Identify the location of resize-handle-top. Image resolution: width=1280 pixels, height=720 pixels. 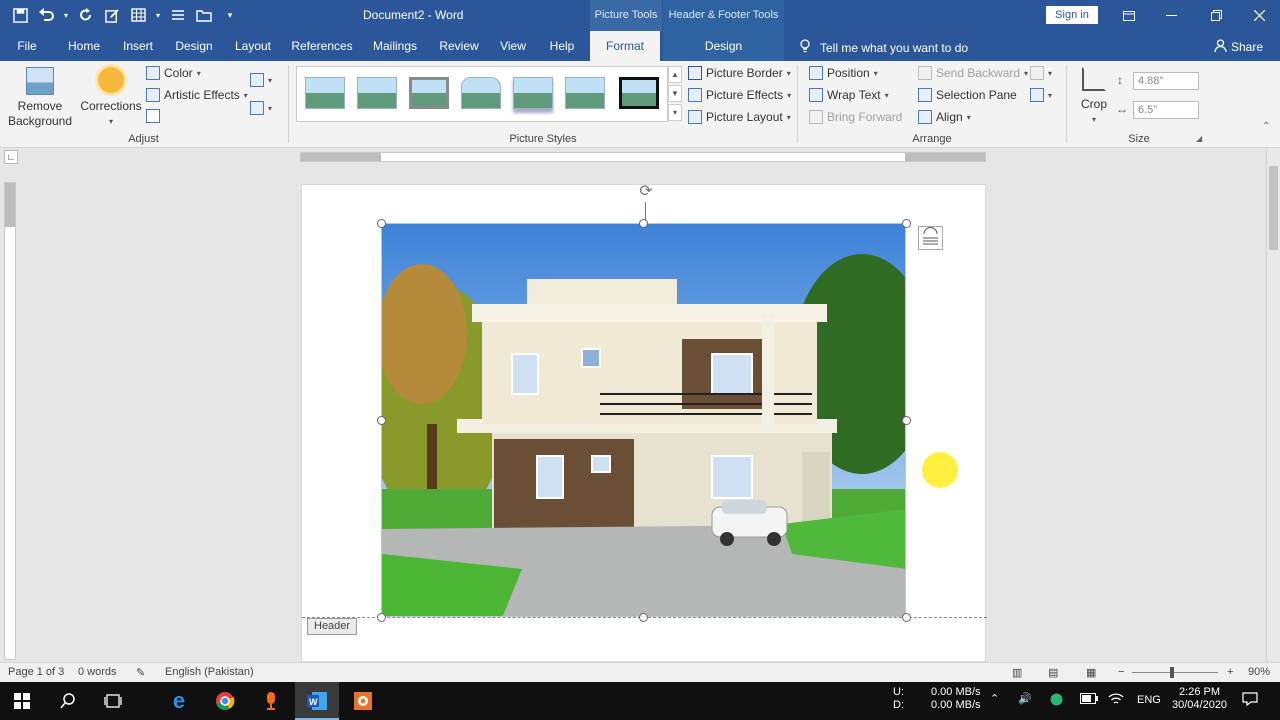
(643, 223).